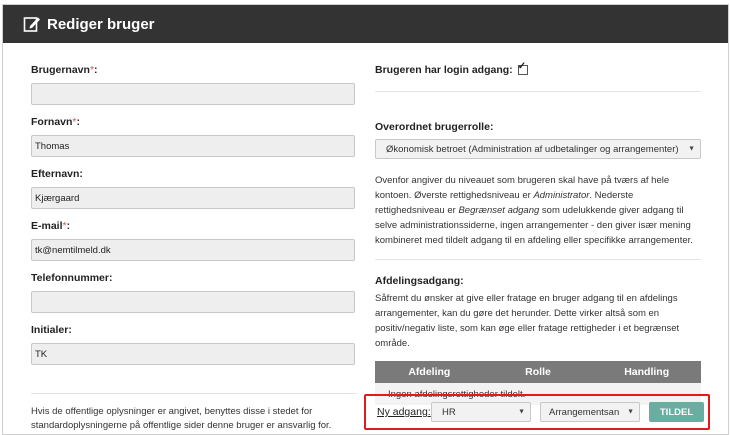 This screenshot has height=435, width=730. I want to click on panel-header: Rediger bruger, so click(365, 24).